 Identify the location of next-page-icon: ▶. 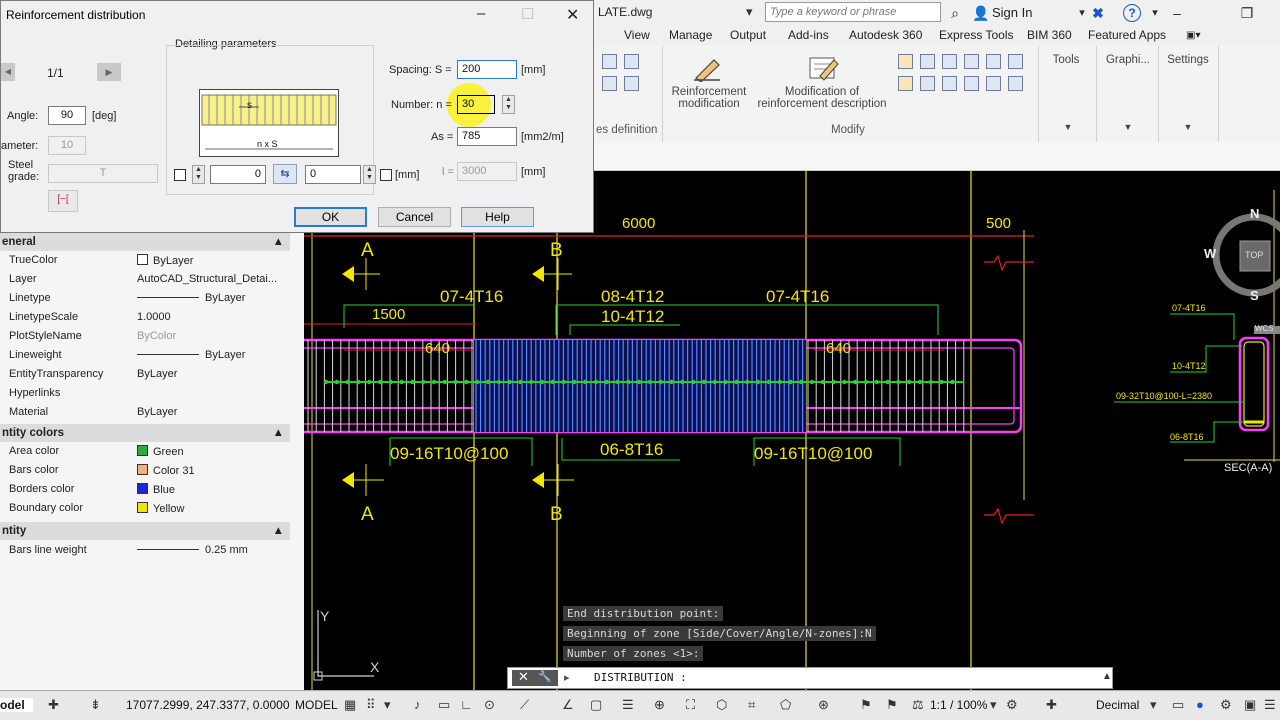
(109, 72).